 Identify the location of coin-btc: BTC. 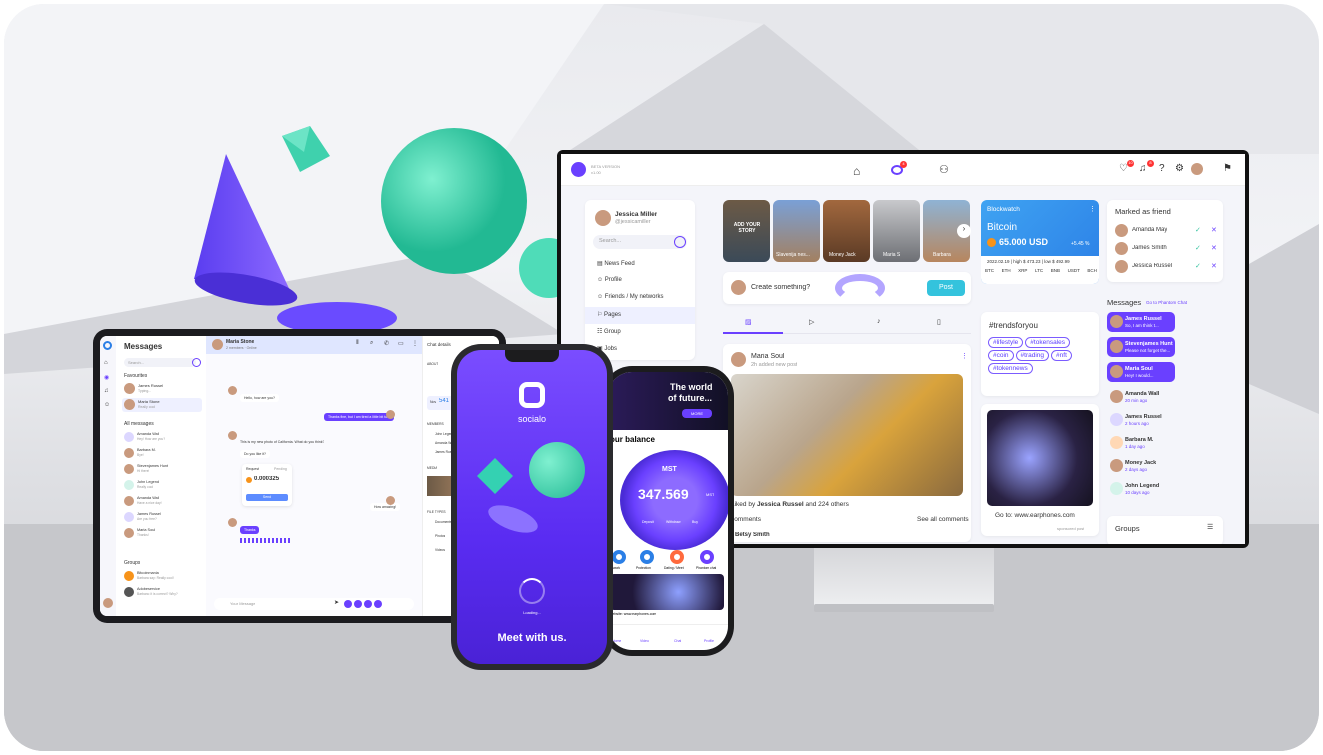
(989, 270).